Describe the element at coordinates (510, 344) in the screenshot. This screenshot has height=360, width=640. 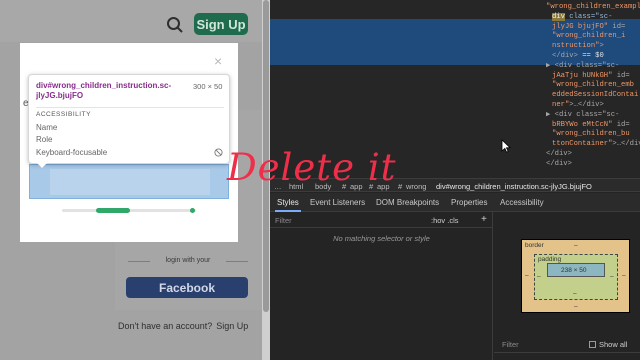
I see `computed-filter-input: Filter` at that location.